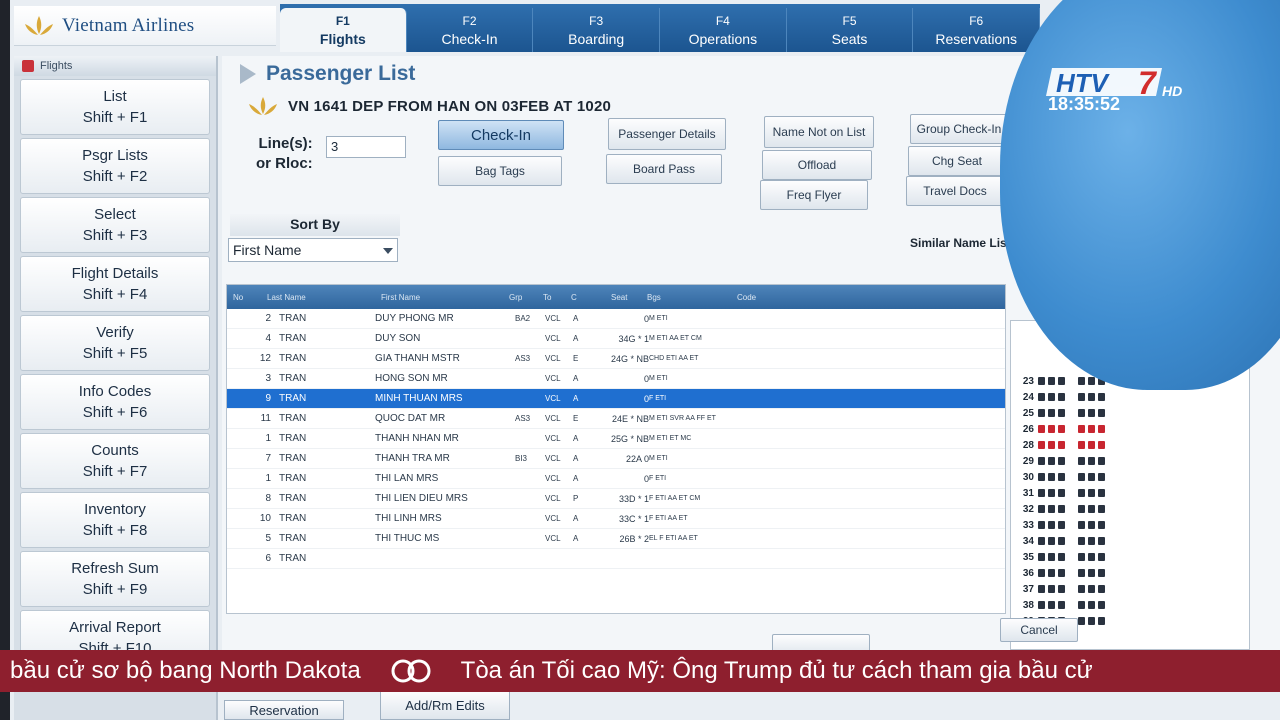 The height and width of the screenshot is (720, 1280). What do you see at coordinates (115, 166) in the screenshot?
I see `sidebar-item-psgr-lists: Psgr Lists Shift + F2` at bounding box center [115, 166].